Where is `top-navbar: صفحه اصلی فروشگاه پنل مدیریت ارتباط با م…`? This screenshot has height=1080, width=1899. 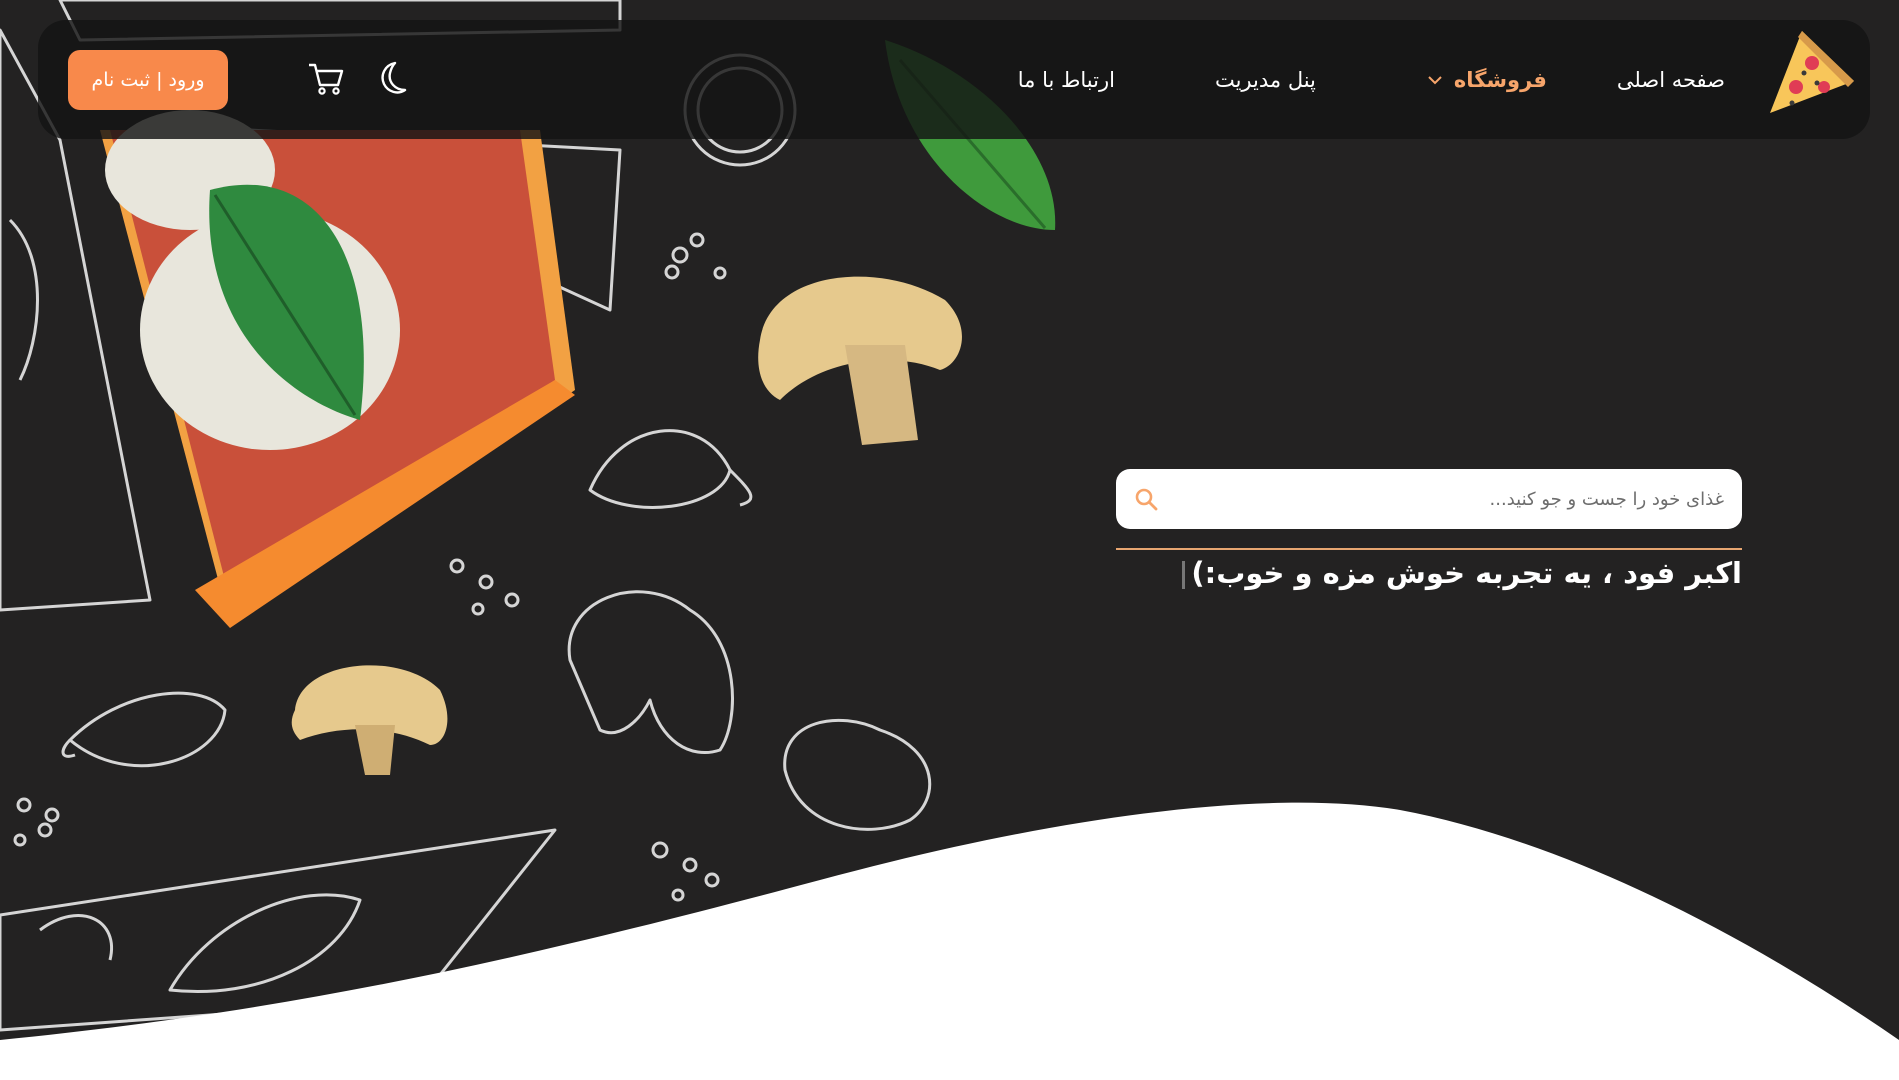 top-navbar: صفحه اصلی فروشگاه پنل مدیریت ارتباط با م… is located at coordinates (954, 79).